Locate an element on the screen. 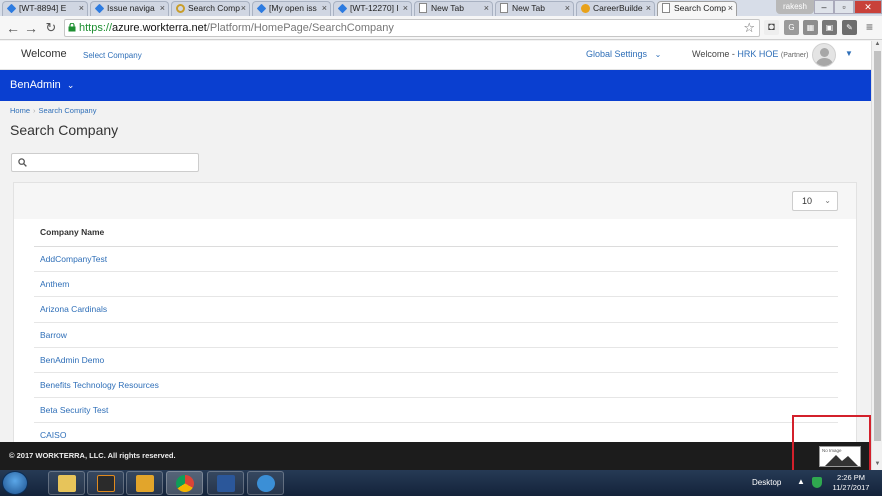 The width and height of the screenshot is (882, 496). browser-tab-label: Issue naviga is located at coordinates (131, 8).